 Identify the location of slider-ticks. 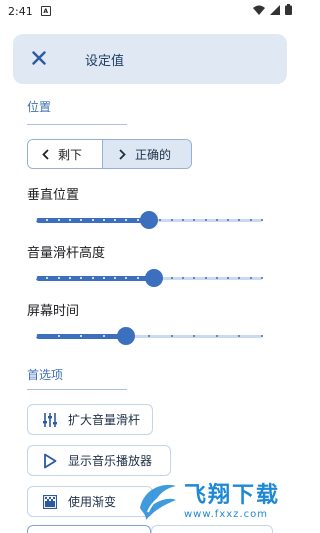
(149, 336).